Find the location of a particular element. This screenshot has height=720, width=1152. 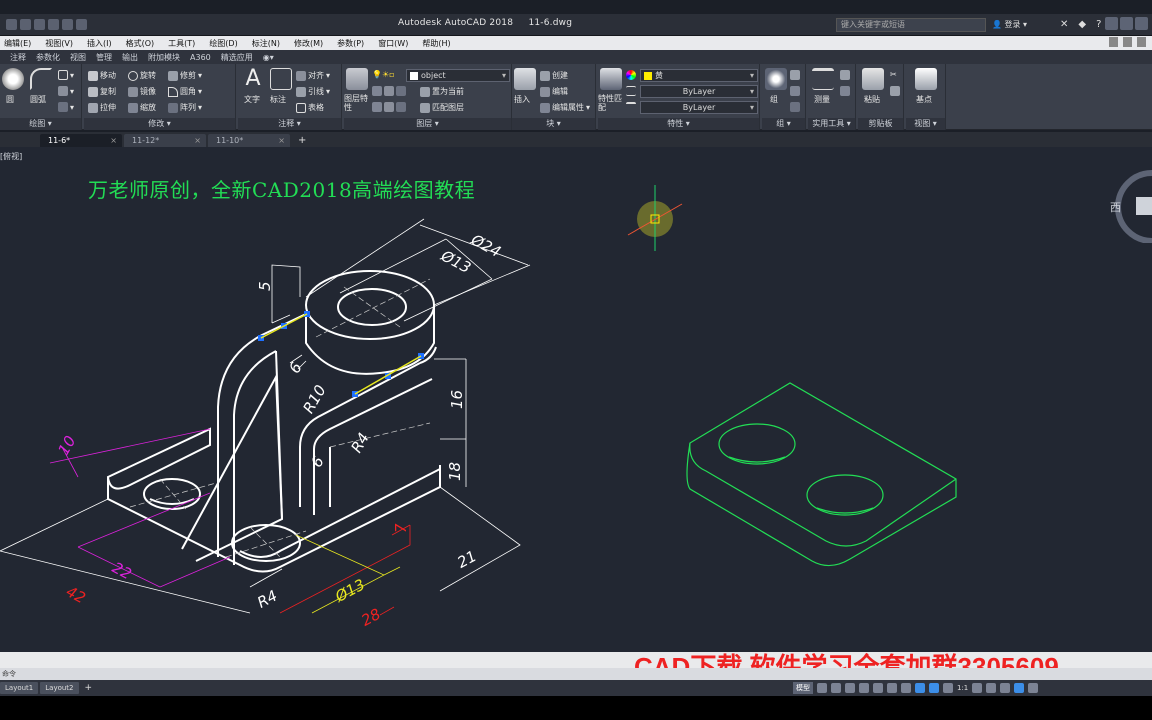

trim-button: 修剪 ▾ is located at coordinates (185, 75).